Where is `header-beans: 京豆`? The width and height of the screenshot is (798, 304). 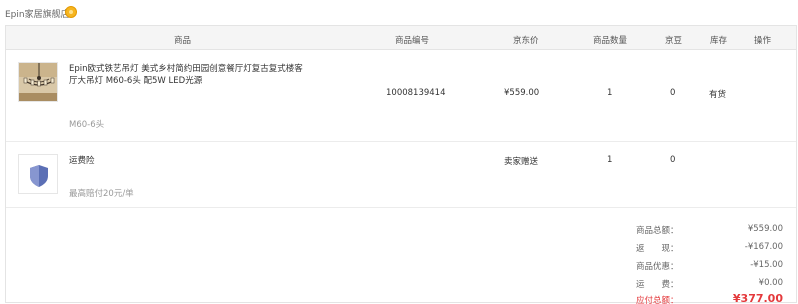
header-beans: 京豆 is located at coordinates (674, 41).